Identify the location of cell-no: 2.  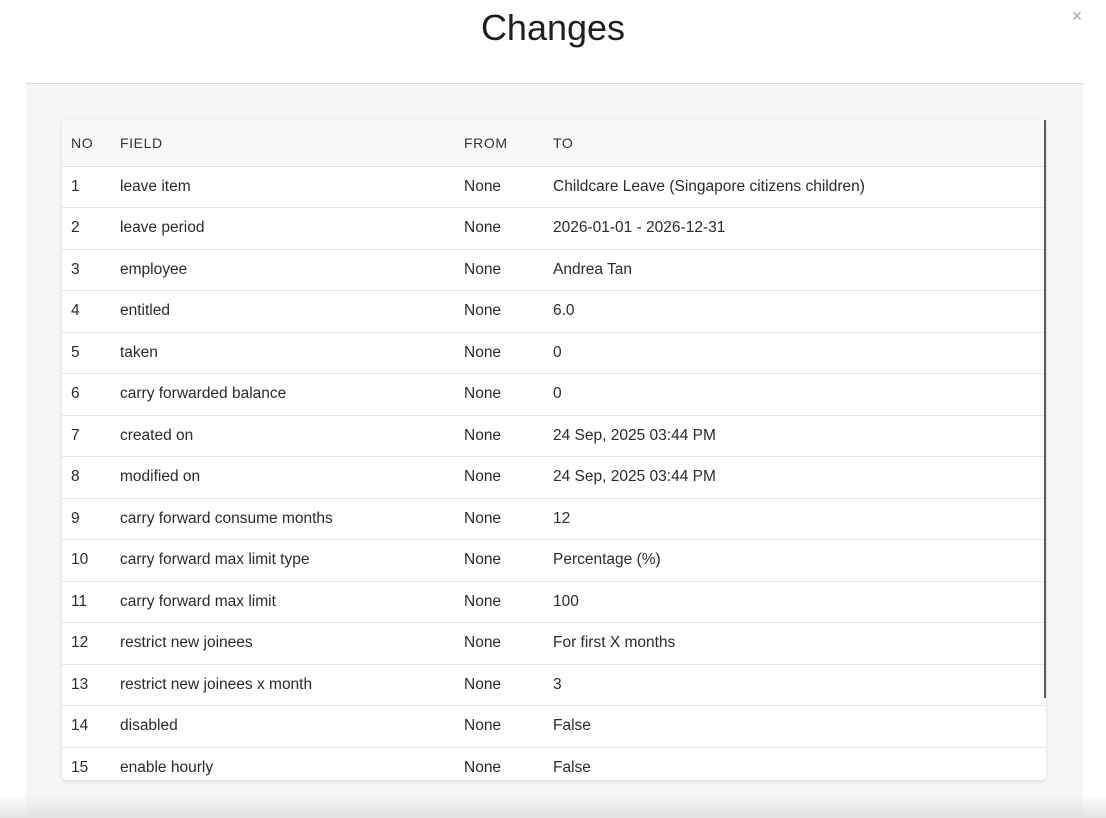
(91, 228).